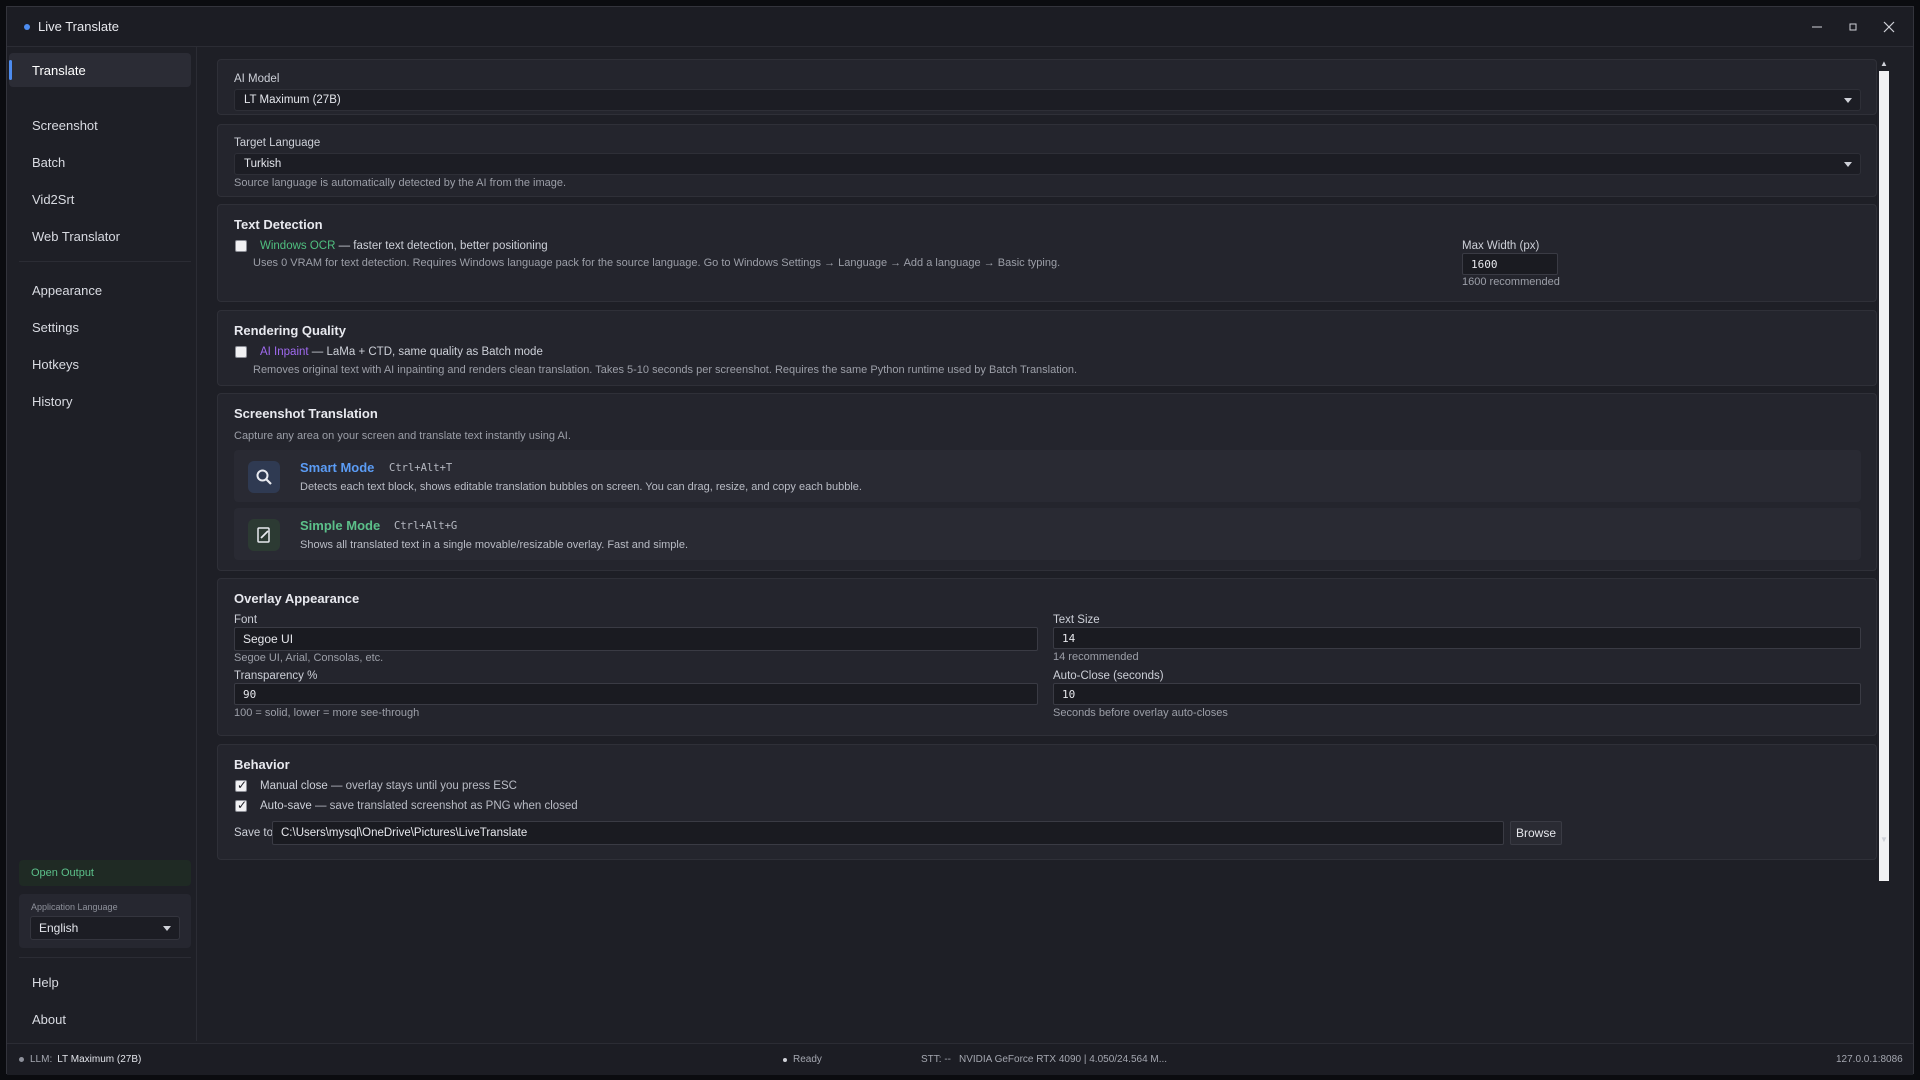  I want to click on transparency-input: 90, so click(636, 694).